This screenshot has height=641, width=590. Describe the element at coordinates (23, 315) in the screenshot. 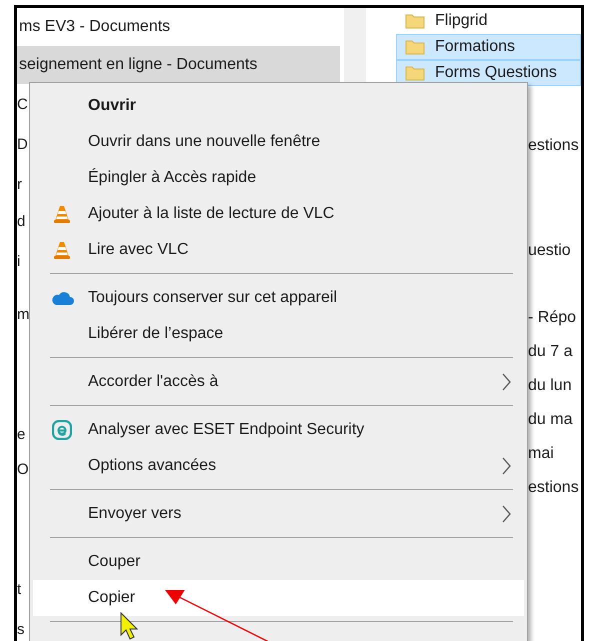

I see `file-name-text: m` at that location.